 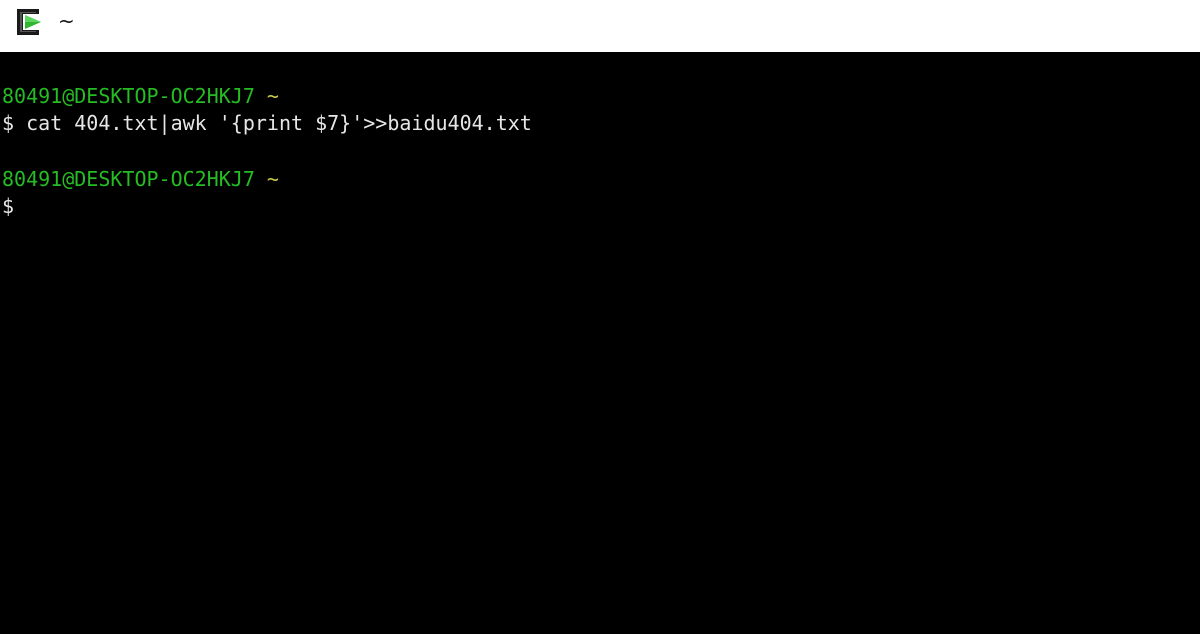 What do you see at coordinates (600, 26) in the screenshot?
I see `title-bar: ~` at bounding box center [600, 26].